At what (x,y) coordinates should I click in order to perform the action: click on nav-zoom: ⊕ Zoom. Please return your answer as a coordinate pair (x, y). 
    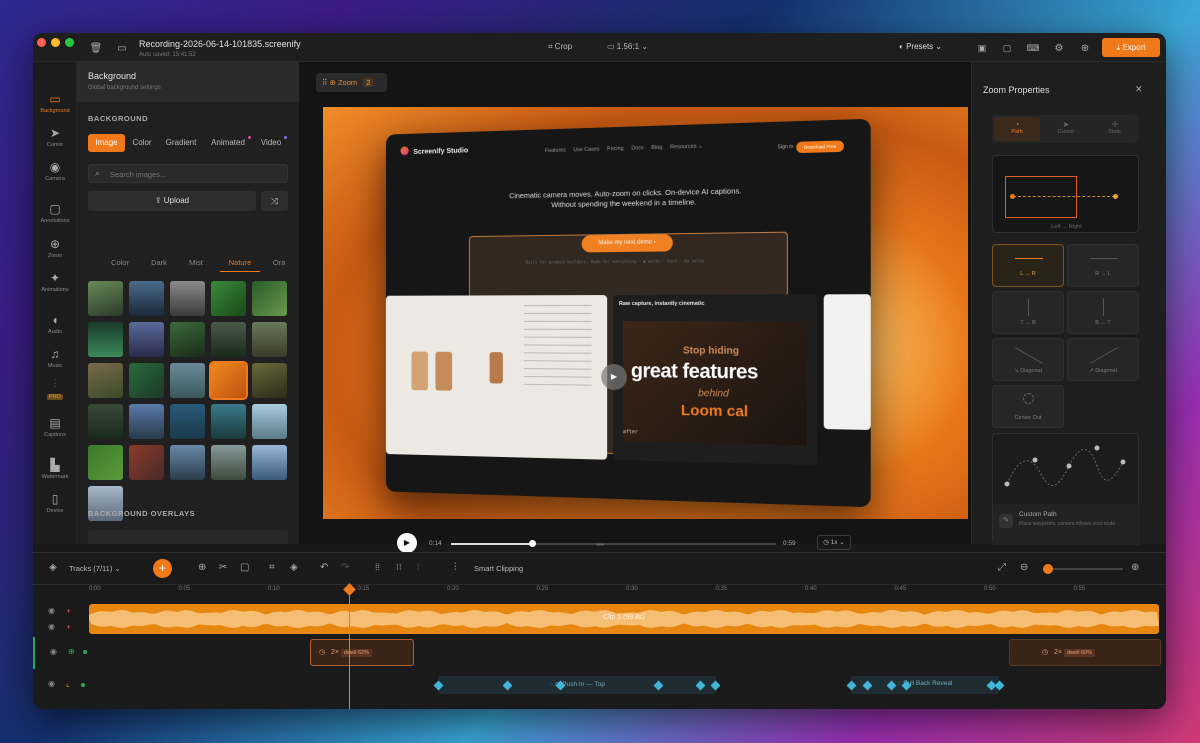
    Looking at the image, I should click on (55, 248).